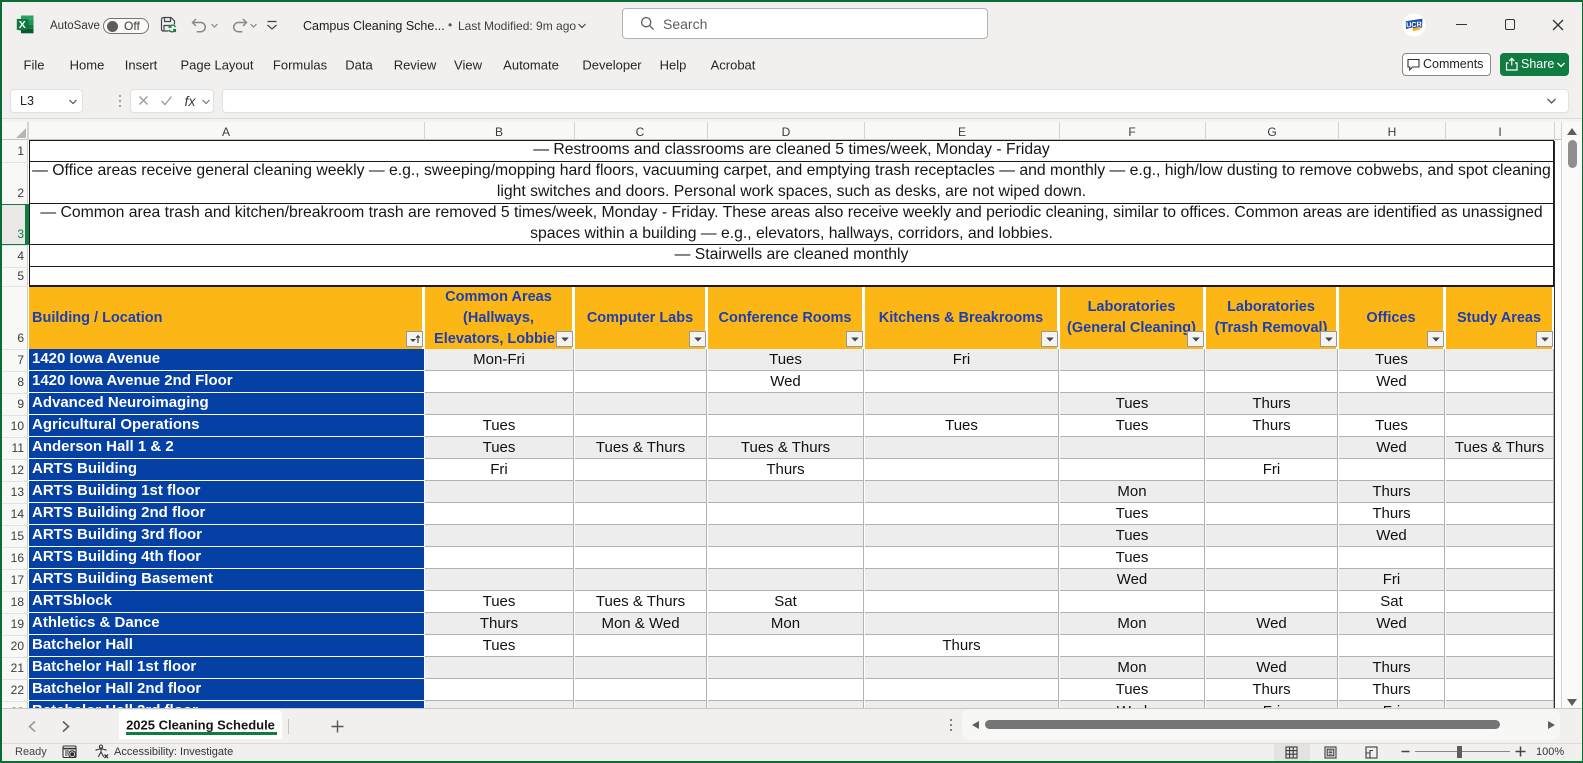  I want to click on svg-text: X, so click(22, 25).